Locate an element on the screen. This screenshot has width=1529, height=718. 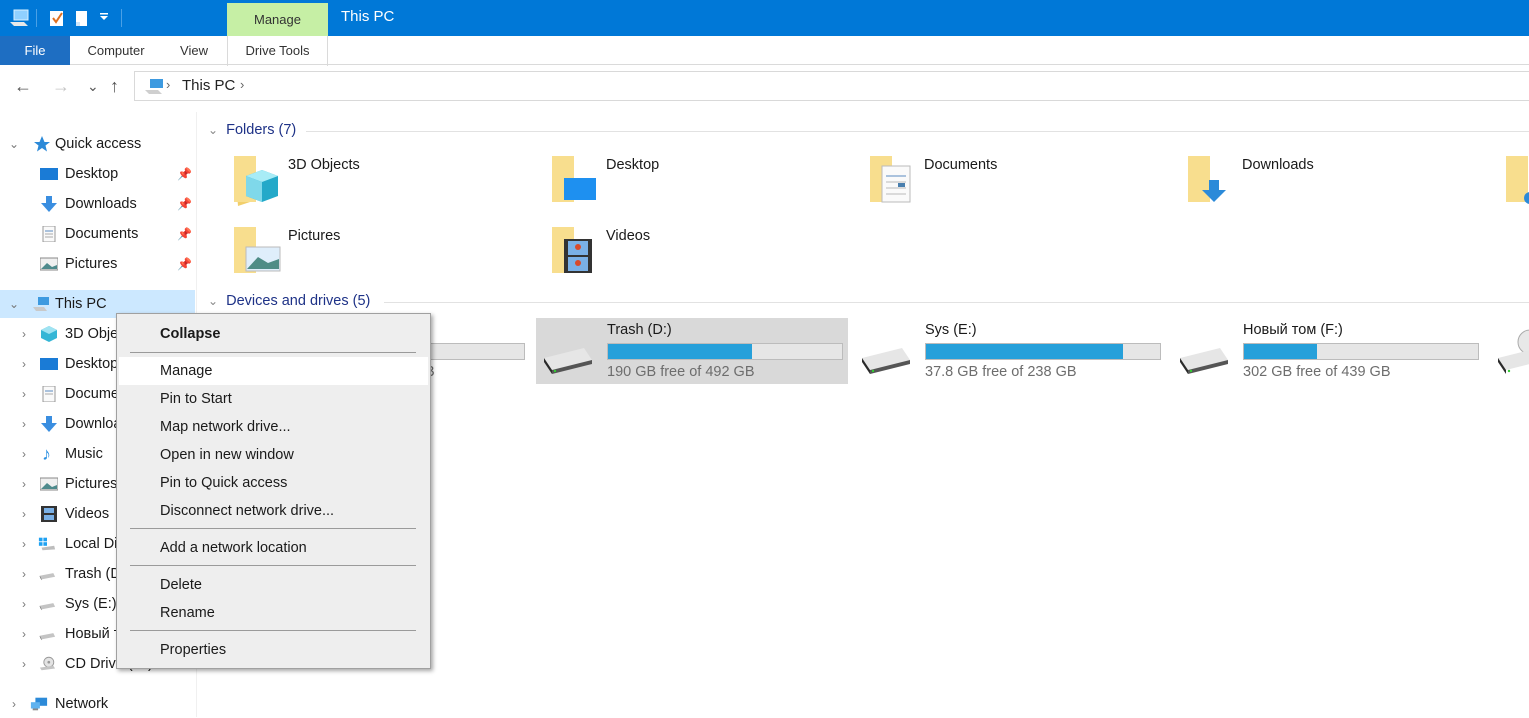
folder-music is located at coordinates (1516, 184).